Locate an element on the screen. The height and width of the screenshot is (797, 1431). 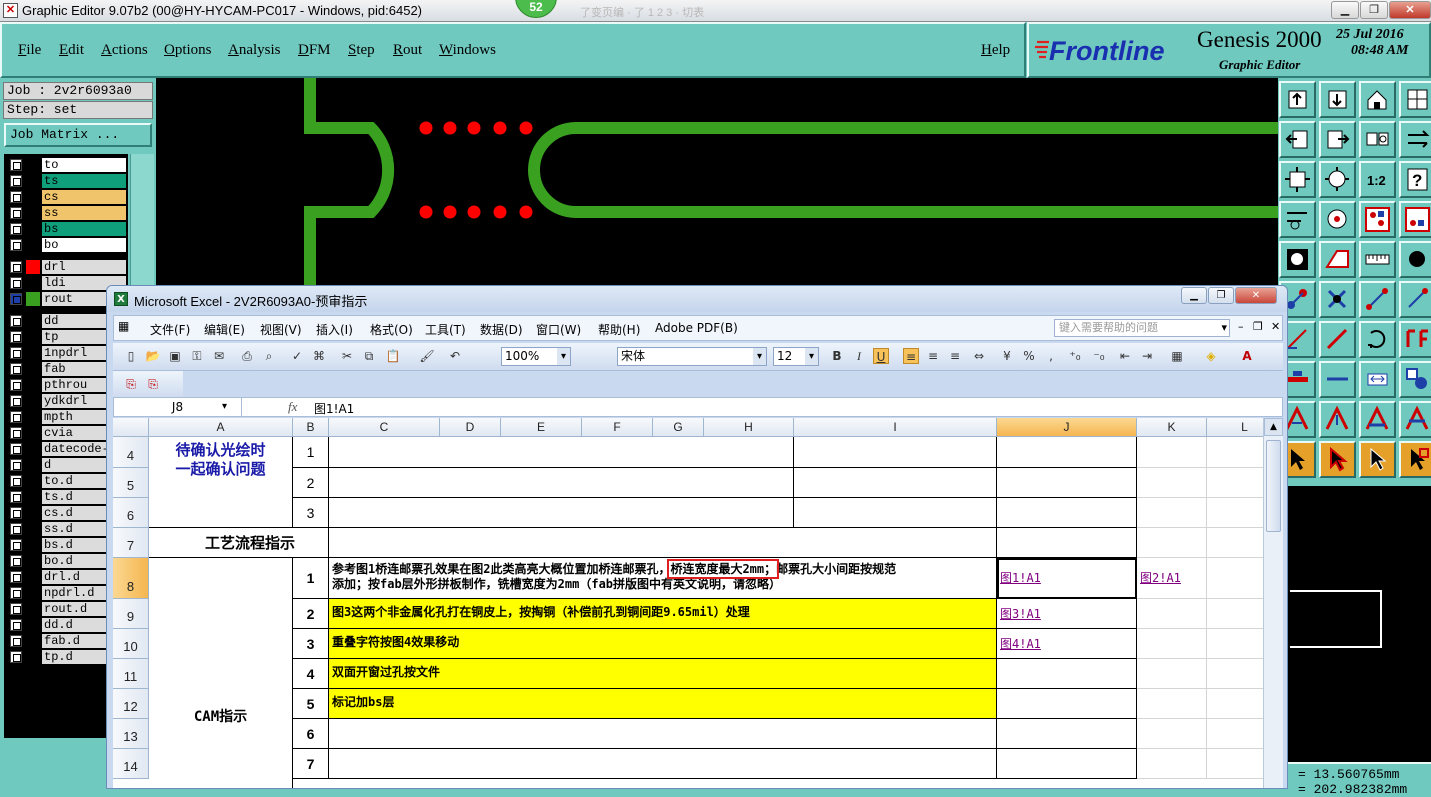
cam-item-text: 标记加bs层 is located at coordinates (663, 704).